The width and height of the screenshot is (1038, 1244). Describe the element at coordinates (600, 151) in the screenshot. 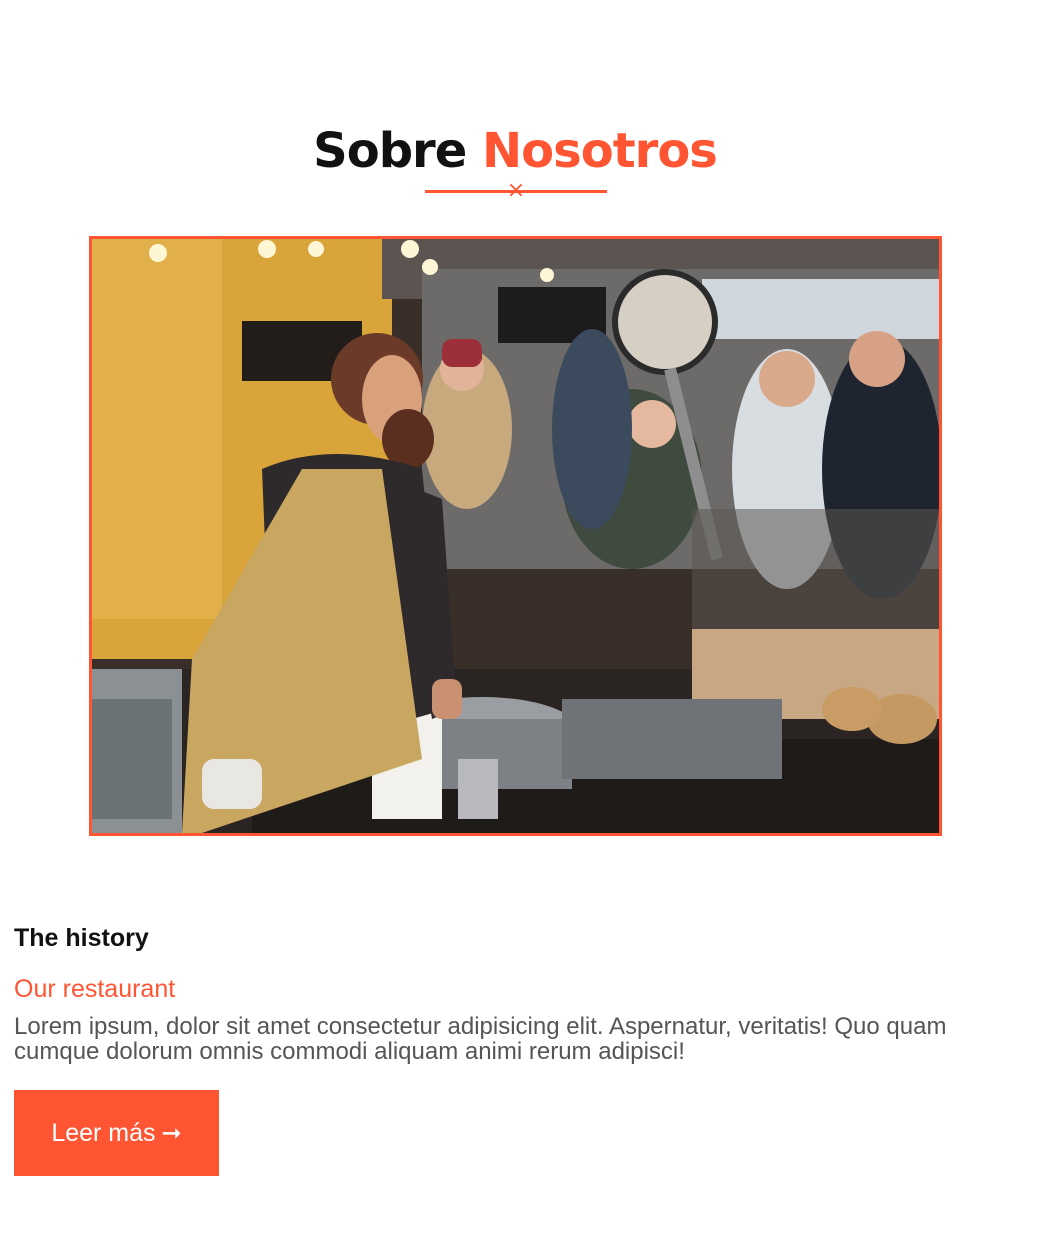

I see `title-part-2: Nosotros` at that location.